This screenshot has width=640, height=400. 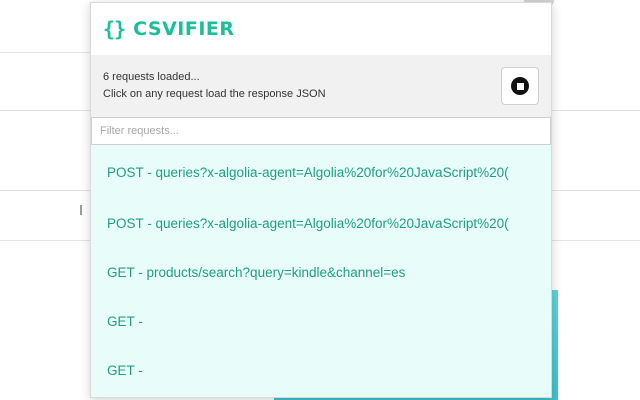 I want to click on filter-container, so click(x=321, y=131).